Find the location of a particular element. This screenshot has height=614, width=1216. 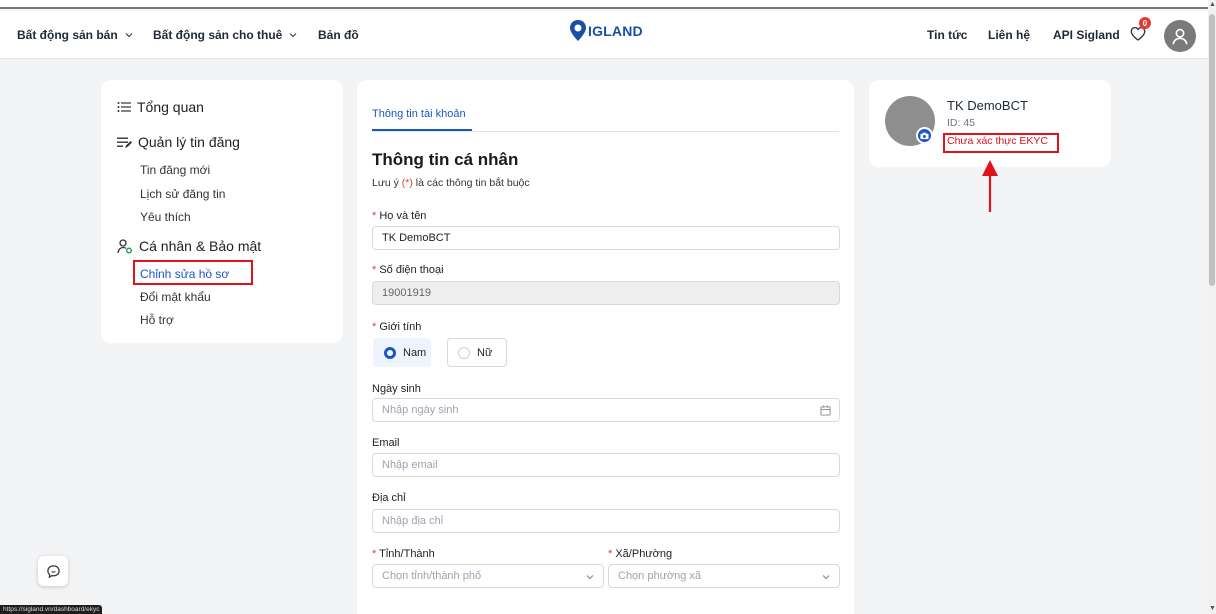

radio-unchecked-icon is located at coordinates (464, 352).